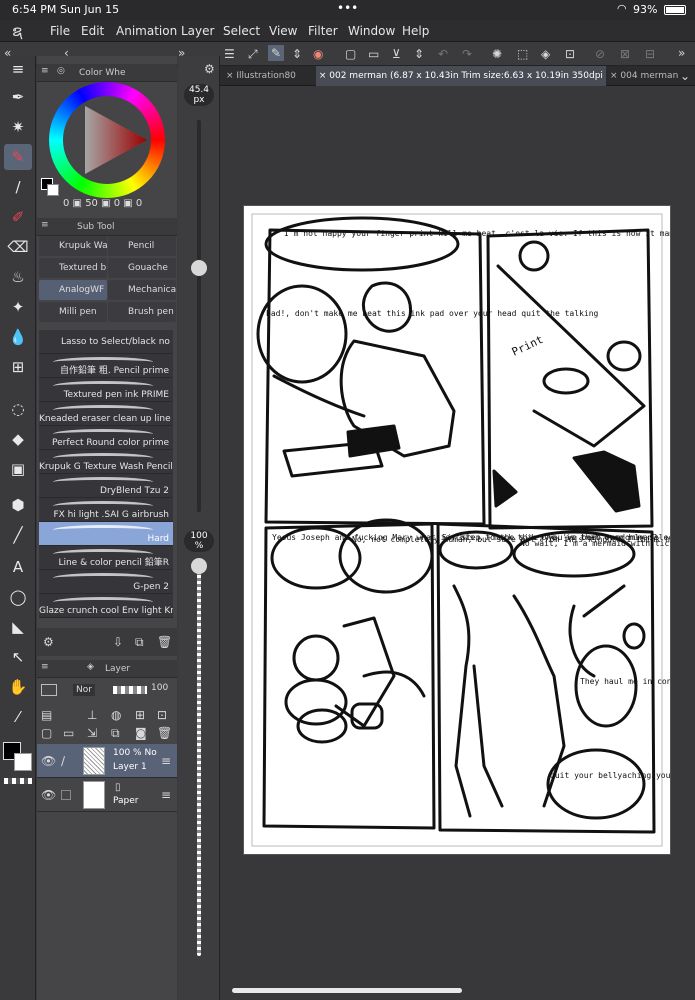 This screenshot has height=1000, width=695. What do you see at coordinates (48, 761) in the screenshot?
I see `layer-visibility-icon: 👁` at bounding box center [48, 761].